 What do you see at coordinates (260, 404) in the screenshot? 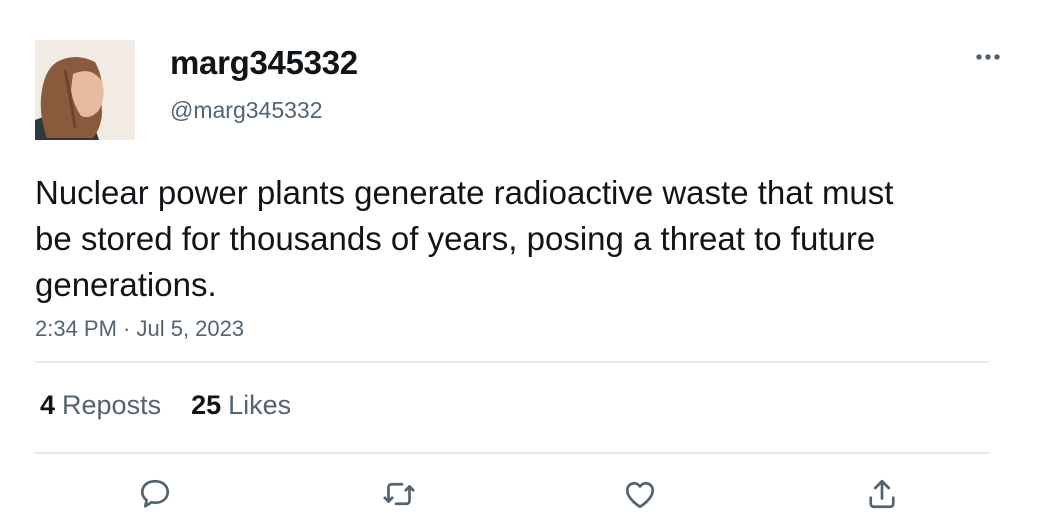
I see `likes-label: Likes` at bounding box center [260, 404].